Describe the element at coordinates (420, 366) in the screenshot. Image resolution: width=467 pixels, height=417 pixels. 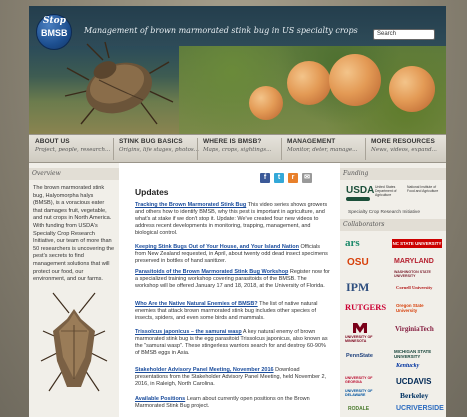
I see `kentucky-logo: Kentucky` at that location.